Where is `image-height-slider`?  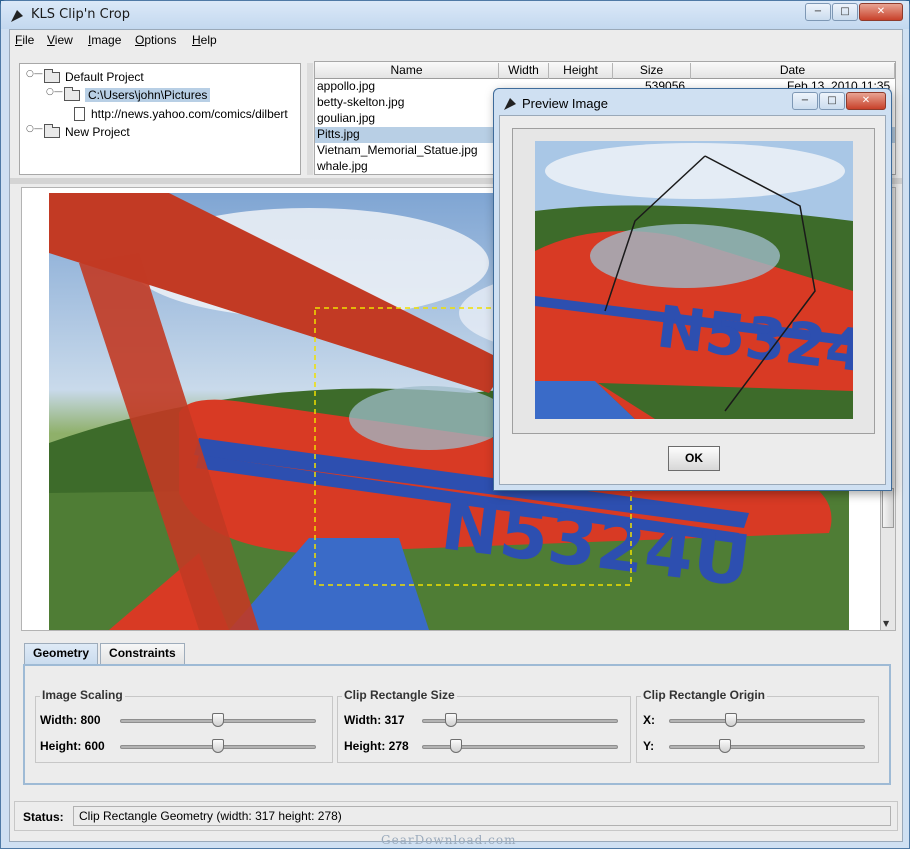 image-height-slider is located at coordinates (218, 746).